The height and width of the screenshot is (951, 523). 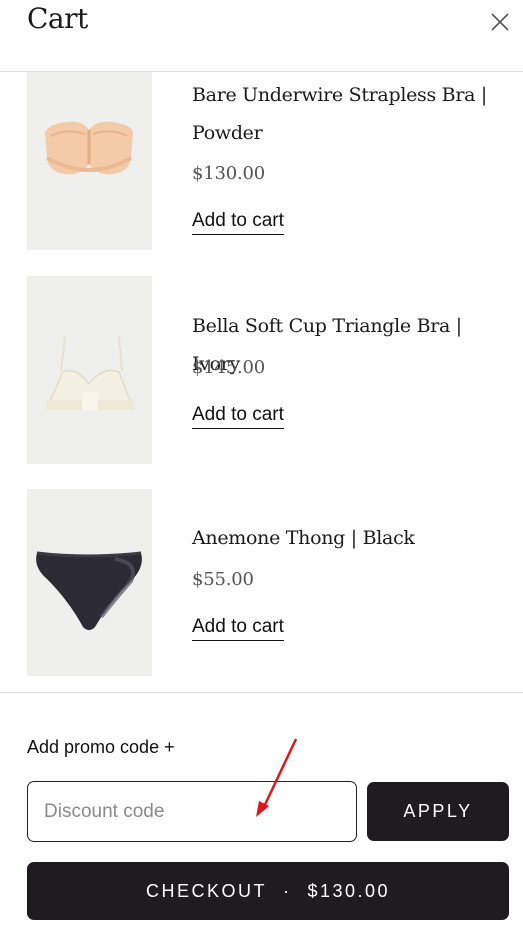 What do you see at coordinates (261, 36) in the screenshot?
I see `cart-header: Cart` at bounding box center [261, 36].